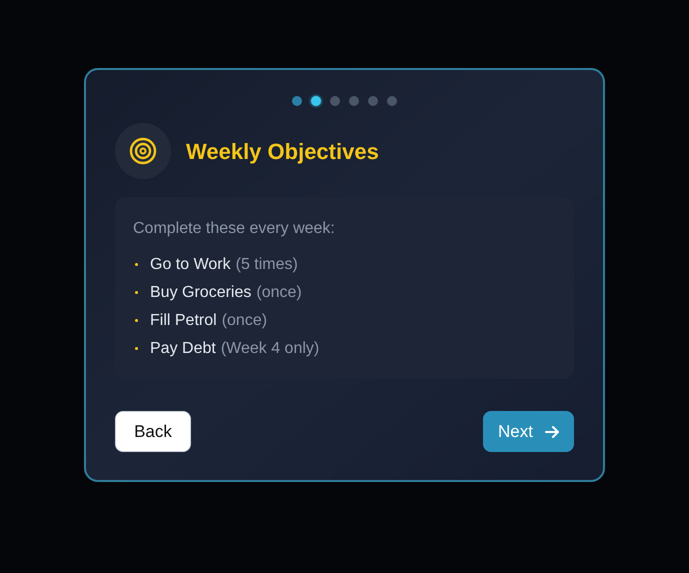 The width and height of the screenshot is (689, 573). What do you see at coordinates (267, 264) in the screenshot?
I see `objective-note: (5 times)` at bounding box center [267, 264].